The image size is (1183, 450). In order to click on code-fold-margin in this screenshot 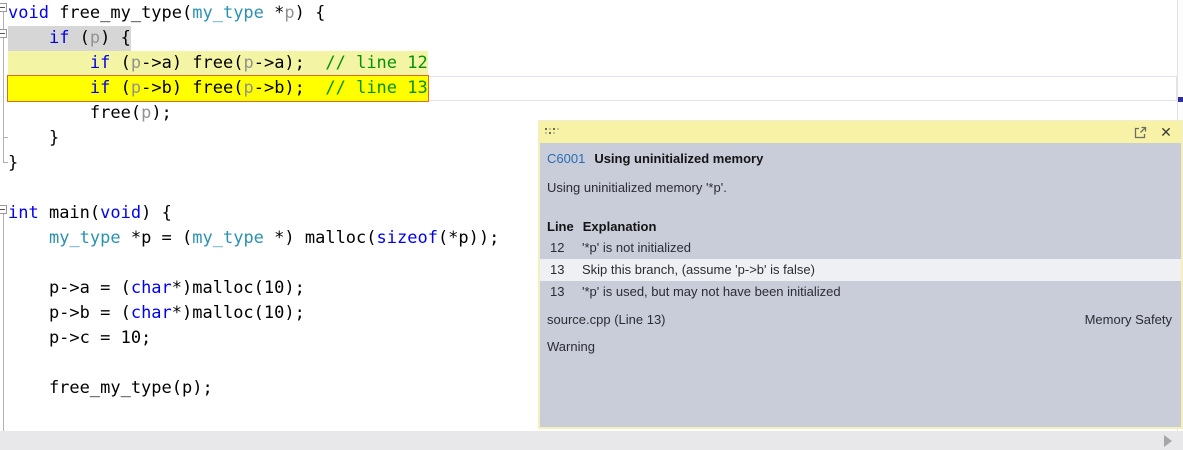, I will do `click(4, 215)`.